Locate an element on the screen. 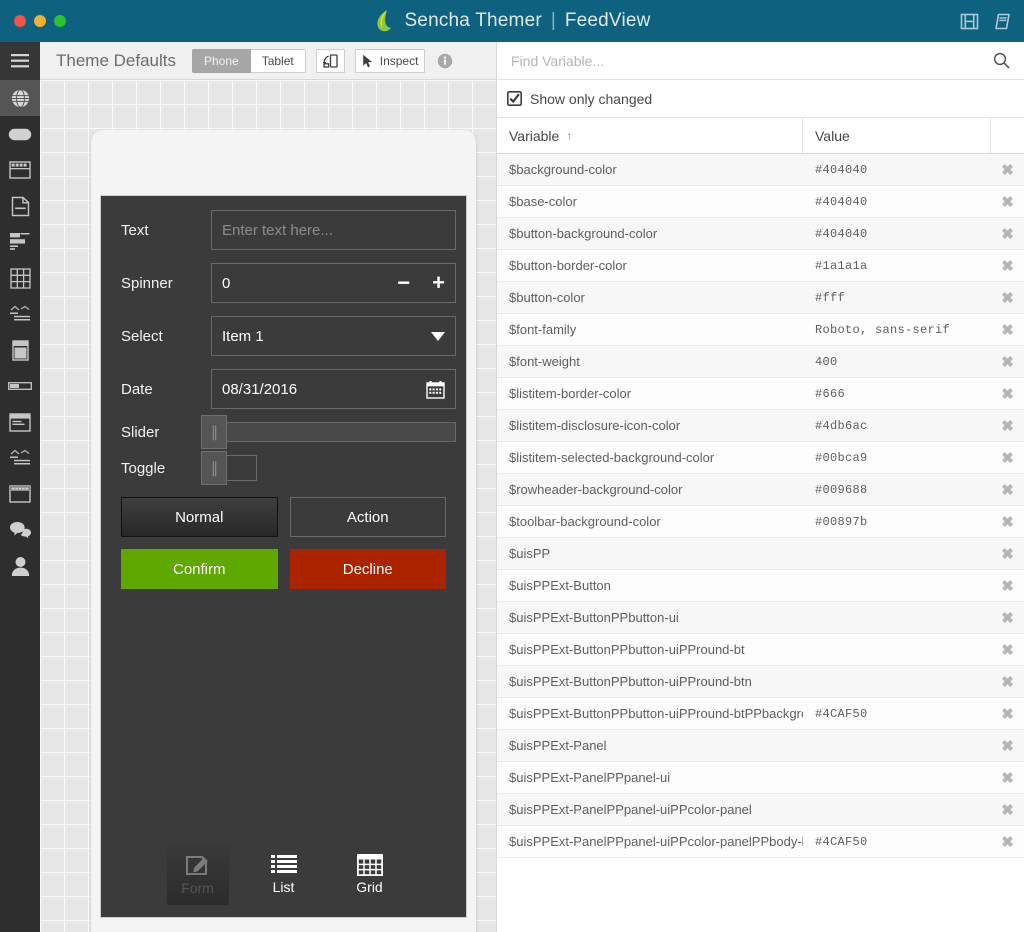  table-row: $base-color #404040 ✖ is located at coordinates (760, 202).